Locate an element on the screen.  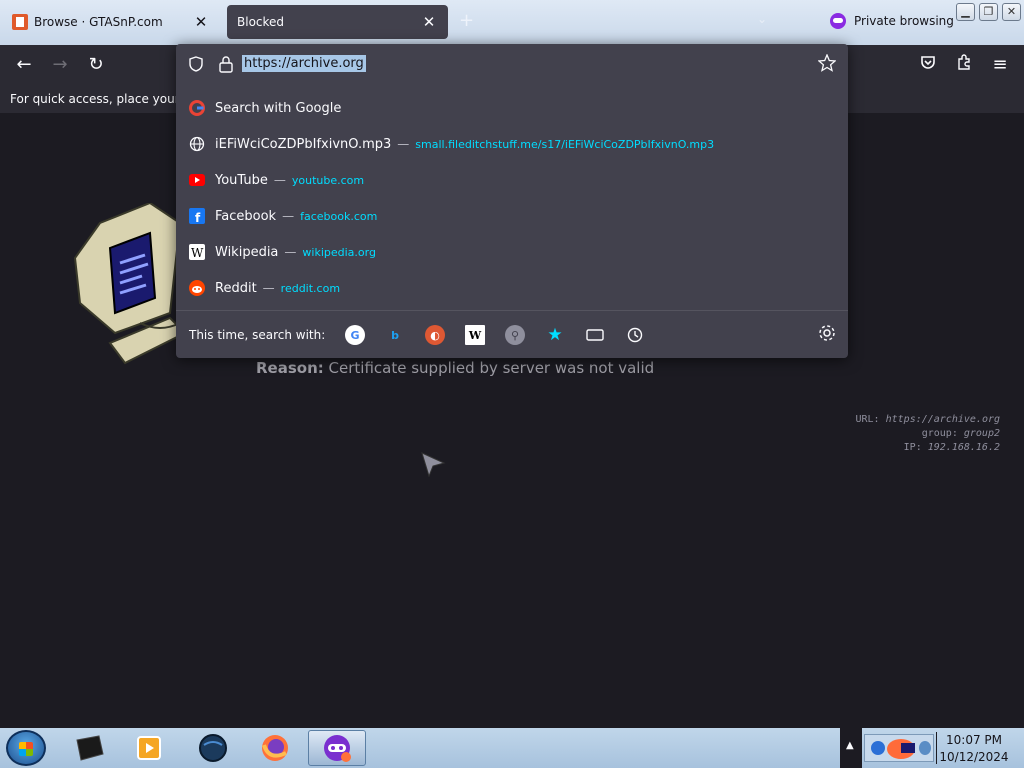
reload-button: ↻ is located at coordinates (96, 65).